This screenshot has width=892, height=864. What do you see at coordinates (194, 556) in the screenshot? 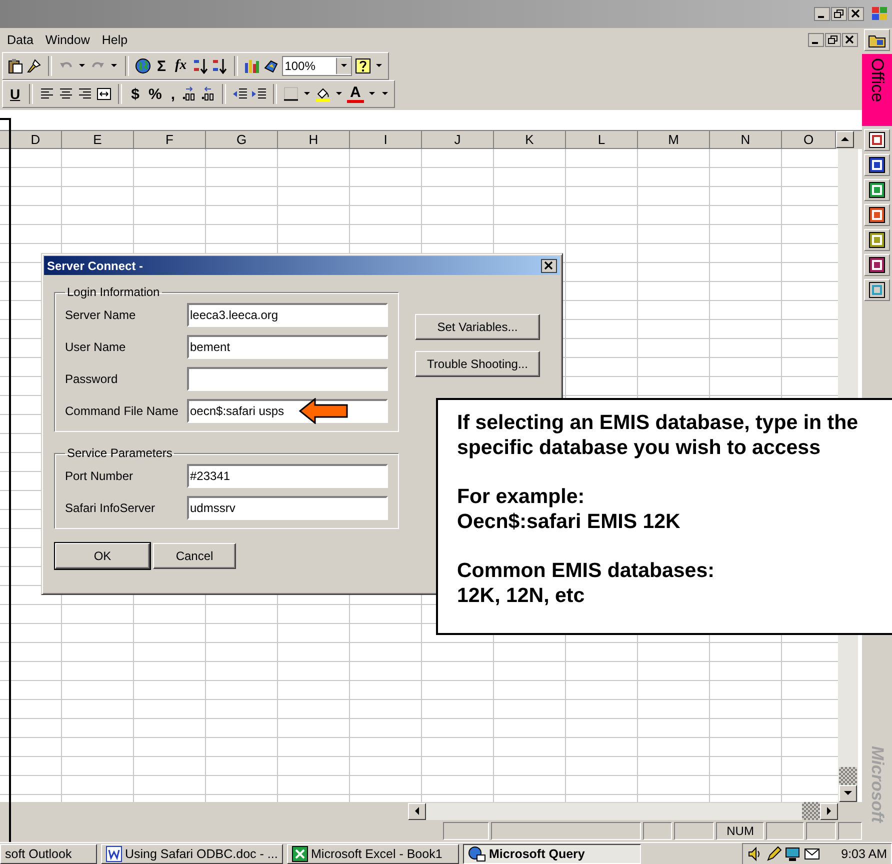
I see `dialog-button: Cancel` at bounding box center [194, 556].